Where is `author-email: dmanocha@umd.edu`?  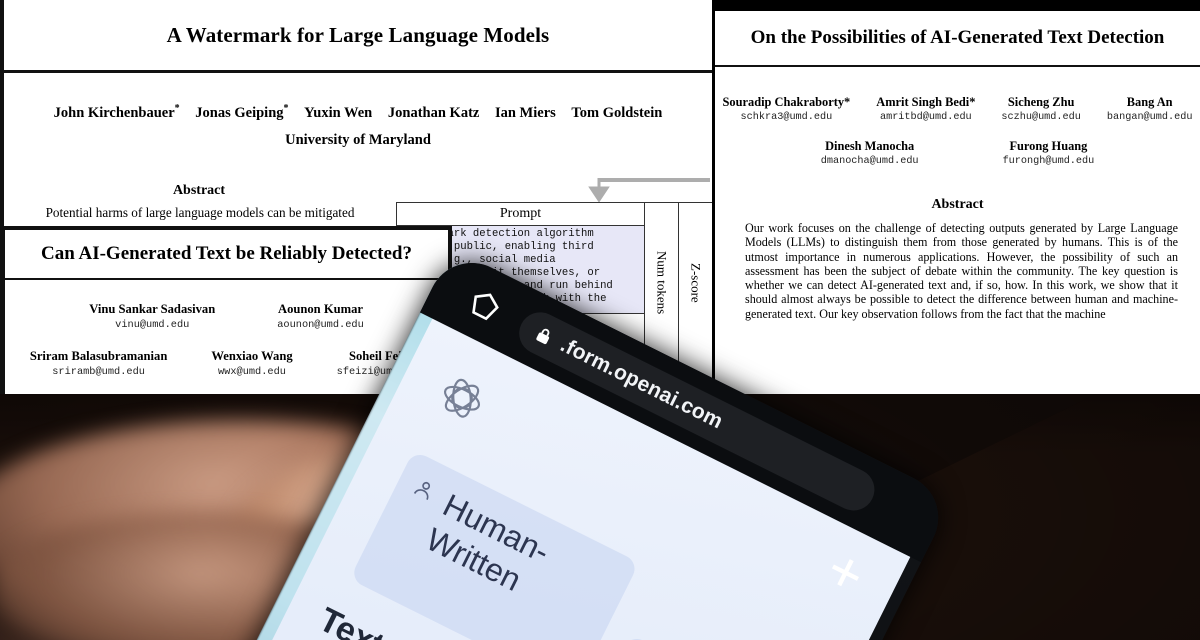 author-email: dmanocha@umd.edu is located at coordinates (869, 161).